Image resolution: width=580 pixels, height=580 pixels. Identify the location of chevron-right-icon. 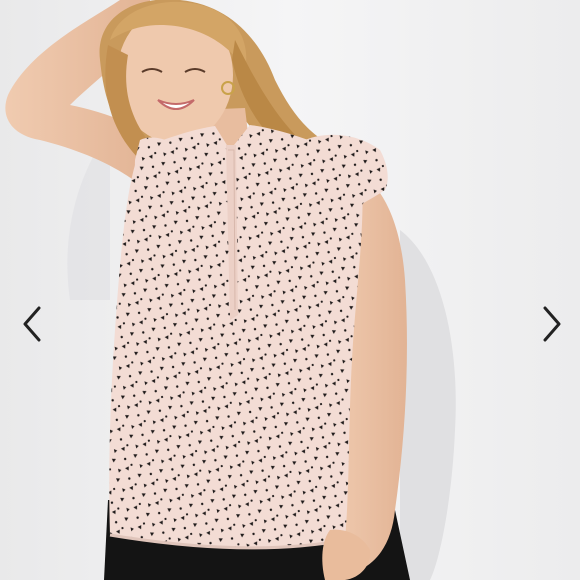
(552, 324).